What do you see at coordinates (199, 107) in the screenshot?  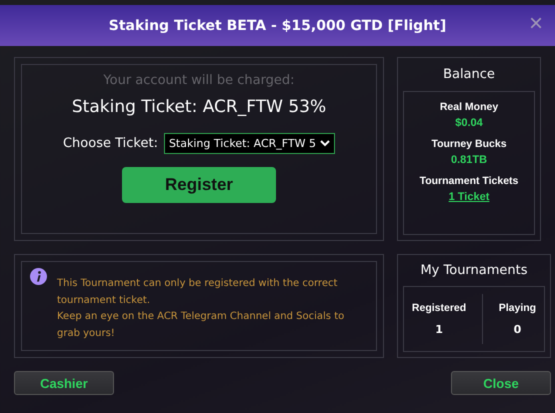 I see `ticket-name: Staking Ticket: ACR_FTW 53%` at bounding box center [199, 107].